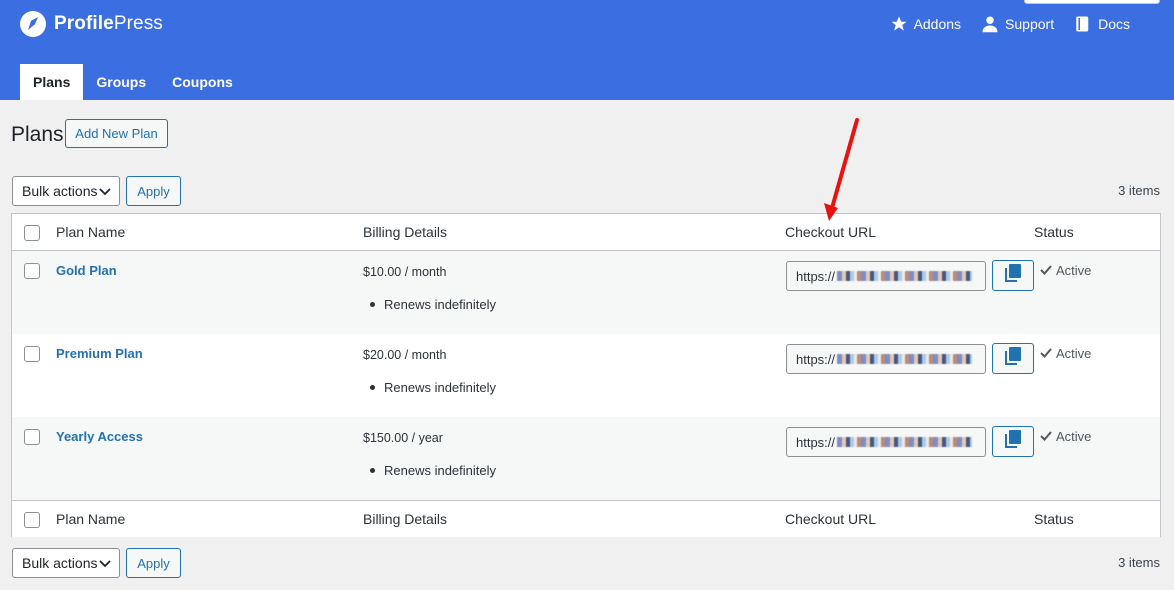 Image resolution: width=1174 pixels, height=590 pixels. What do you see at coordinates (405, 232) in the screenshot?
I see `column-billing-details: Billing Details` at bounding box center [405, 232].